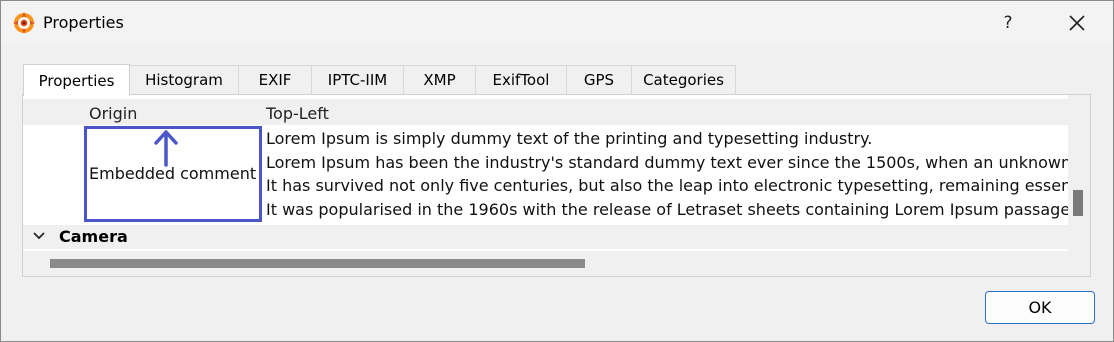  Describe the element at coordinates (24, 23) in the screenshot. I see `app-eye-icon` at that location.